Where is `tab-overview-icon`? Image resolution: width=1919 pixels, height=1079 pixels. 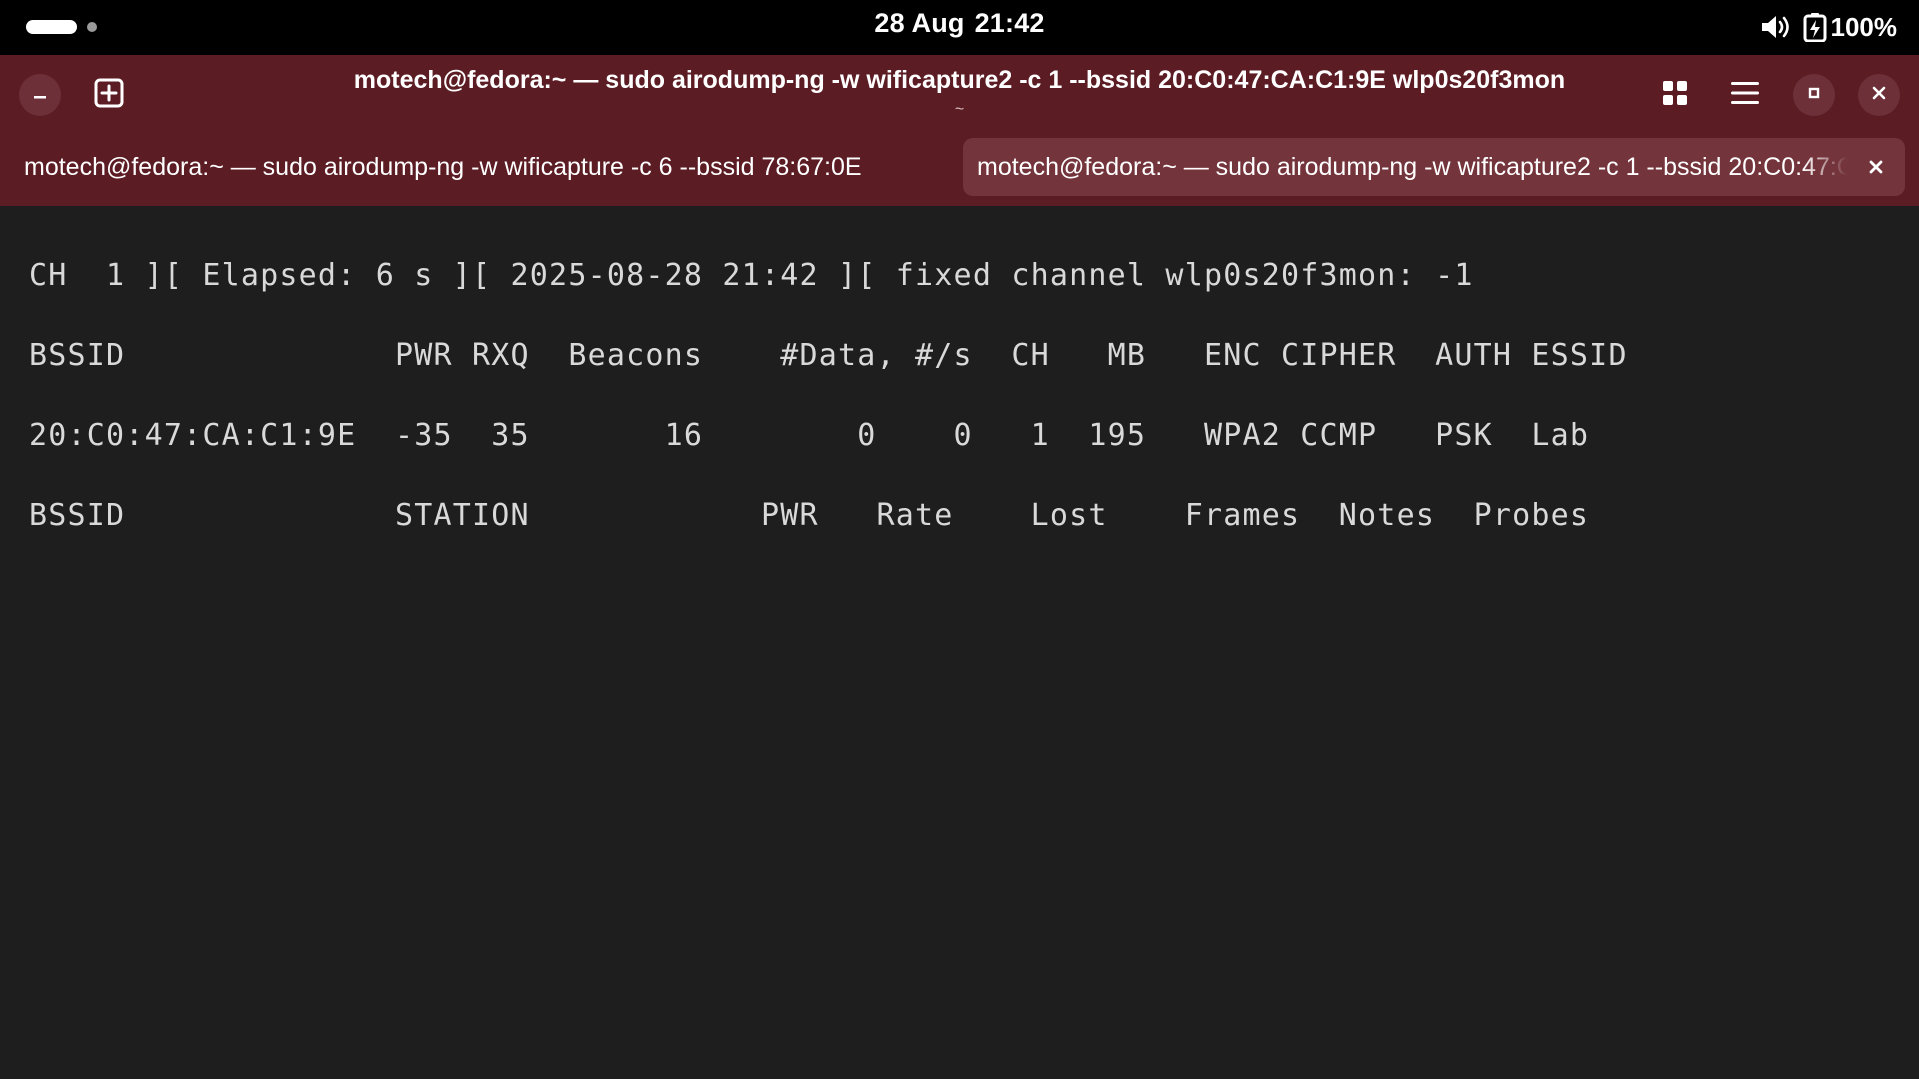 tab-overview-icon is located at coordinates (1675, 95).